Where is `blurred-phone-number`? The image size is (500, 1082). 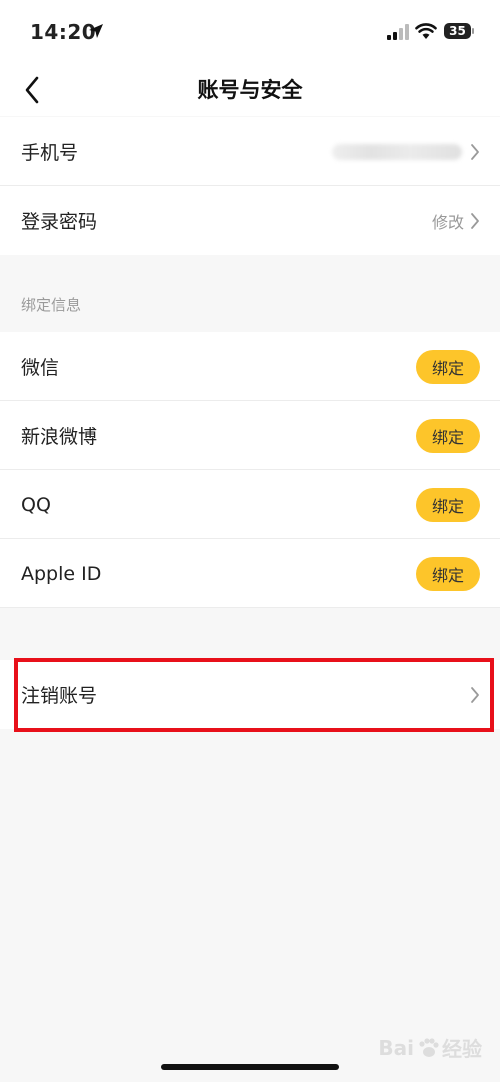
blurred-phone-number is located at coordinates (397, 151).